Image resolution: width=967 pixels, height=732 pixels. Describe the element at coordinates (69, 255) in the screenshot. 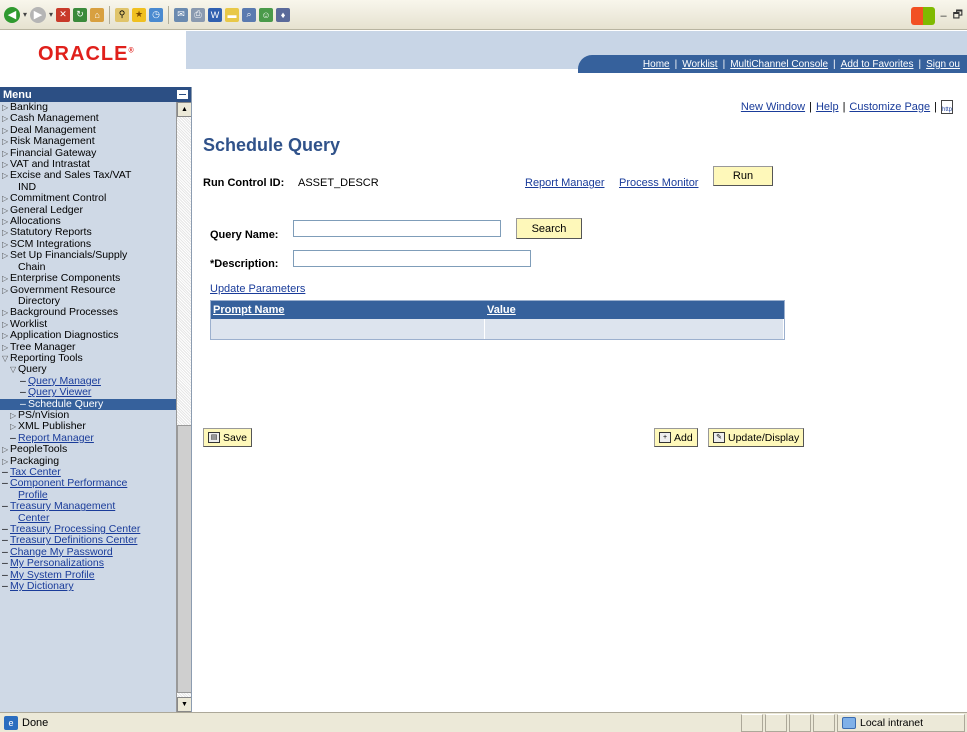

I see `menu-item-label: Set Up Financials/Supply` at that location.